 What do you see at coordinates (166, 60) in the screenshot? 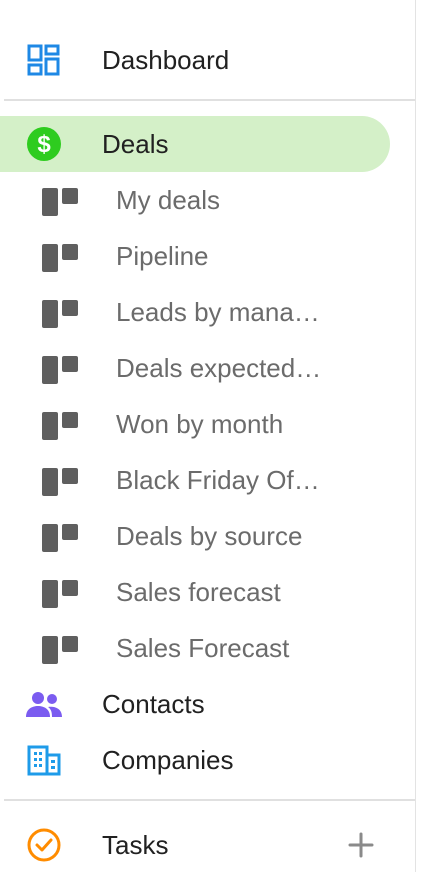
I see `nav-item-label: Dashboard` at bounding box center [166, 60].